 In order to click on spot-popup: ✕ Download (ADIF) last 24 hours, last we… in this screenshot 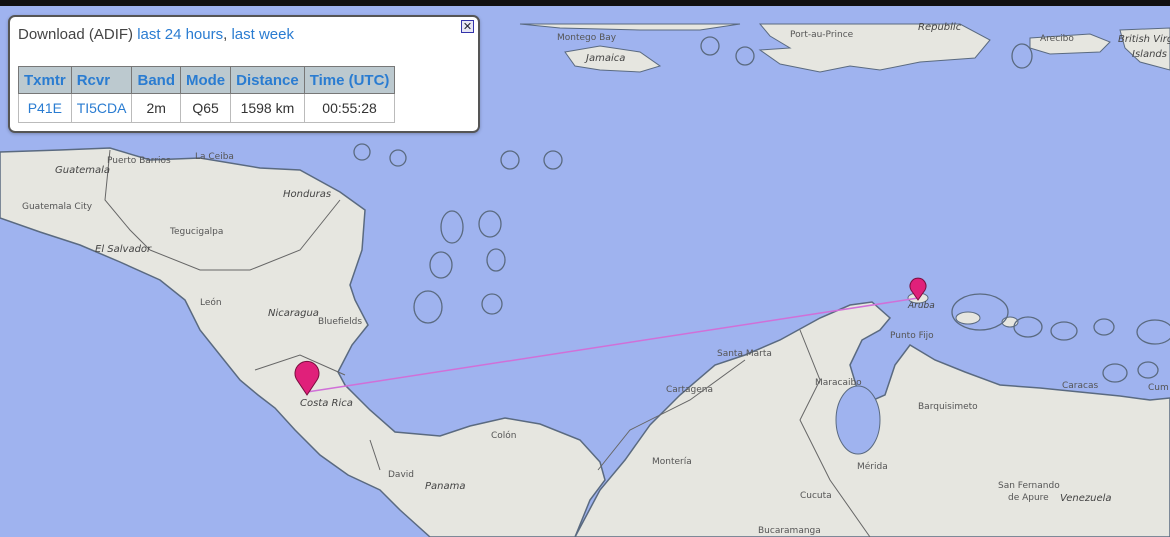, I will do `click(244, 74)`.